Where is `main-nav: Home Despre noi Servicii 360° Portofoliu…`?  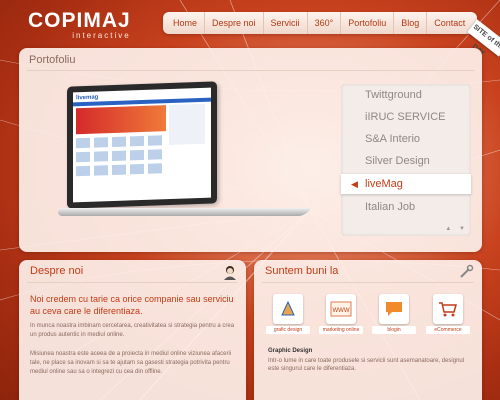 main-nav: Home Despre noi Servicii 360° Portofoliu… is located at coordinates (320, 23).